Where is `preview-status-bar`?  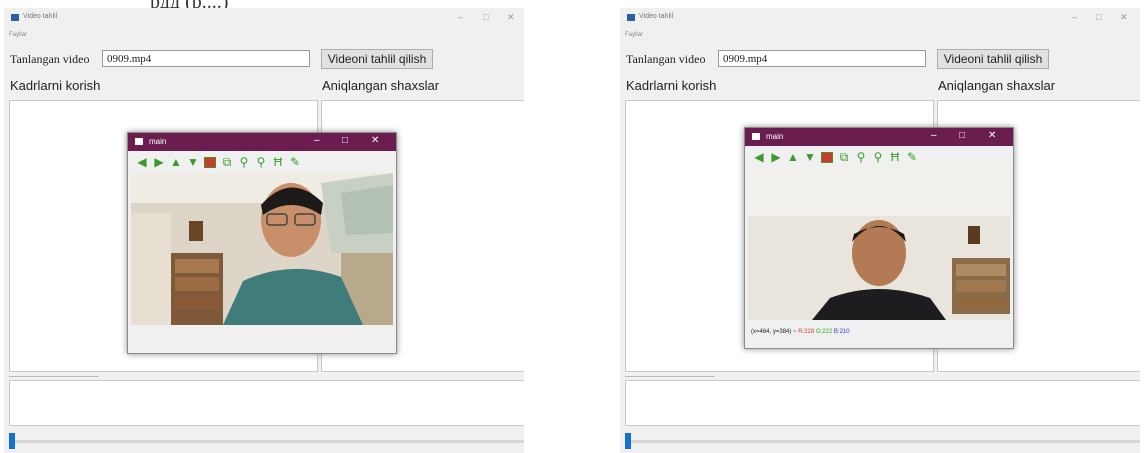
preview-status-bar is located at coordinates (263, 337).